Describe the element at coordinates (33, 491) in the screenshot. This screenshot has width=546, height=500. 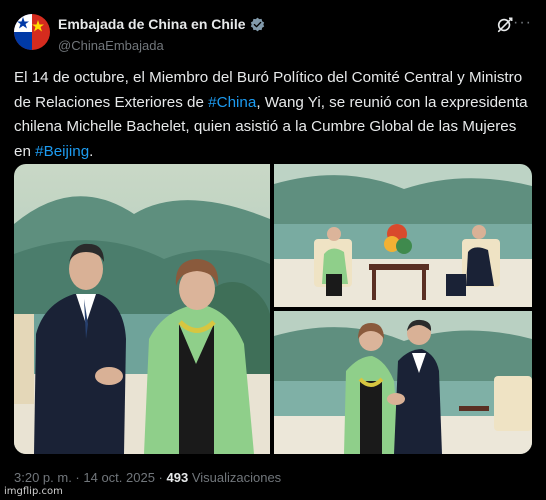
I see `watermark: imgflip.com` at that location.